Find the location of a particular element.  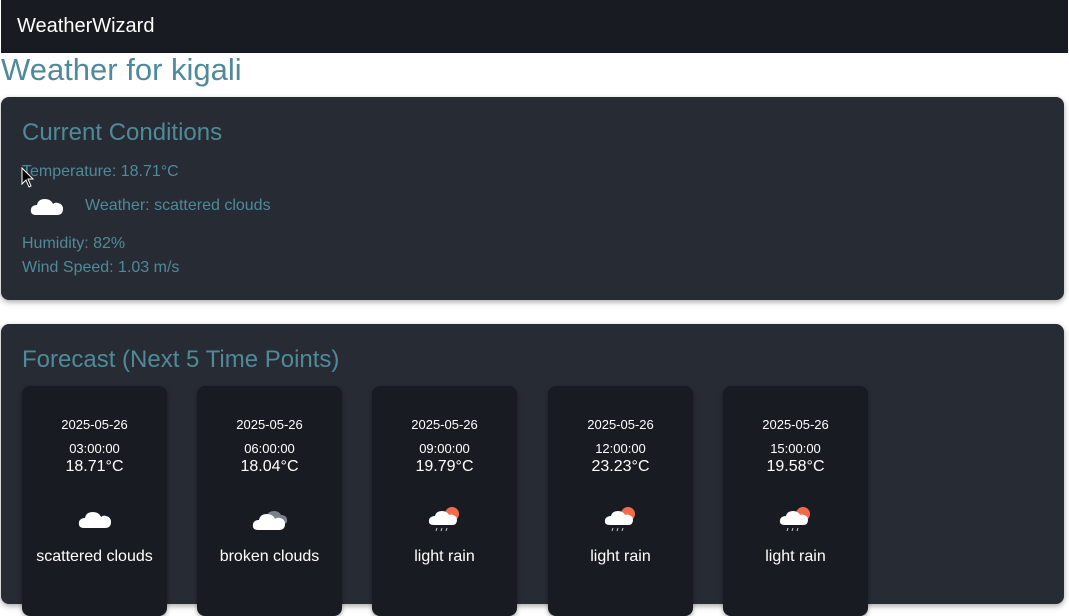

forecast-temp: 19.58°C is located at coordinates (795, 466).